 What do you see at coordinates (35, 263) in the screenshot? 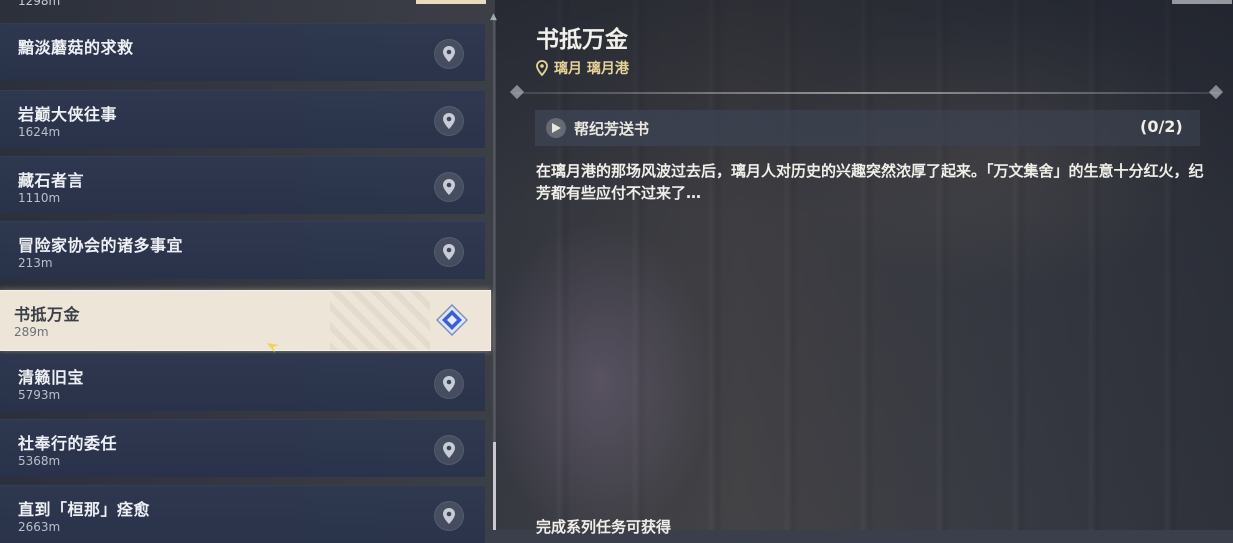
I see `quest-distance: 213m` at bounding box center [35, 263].